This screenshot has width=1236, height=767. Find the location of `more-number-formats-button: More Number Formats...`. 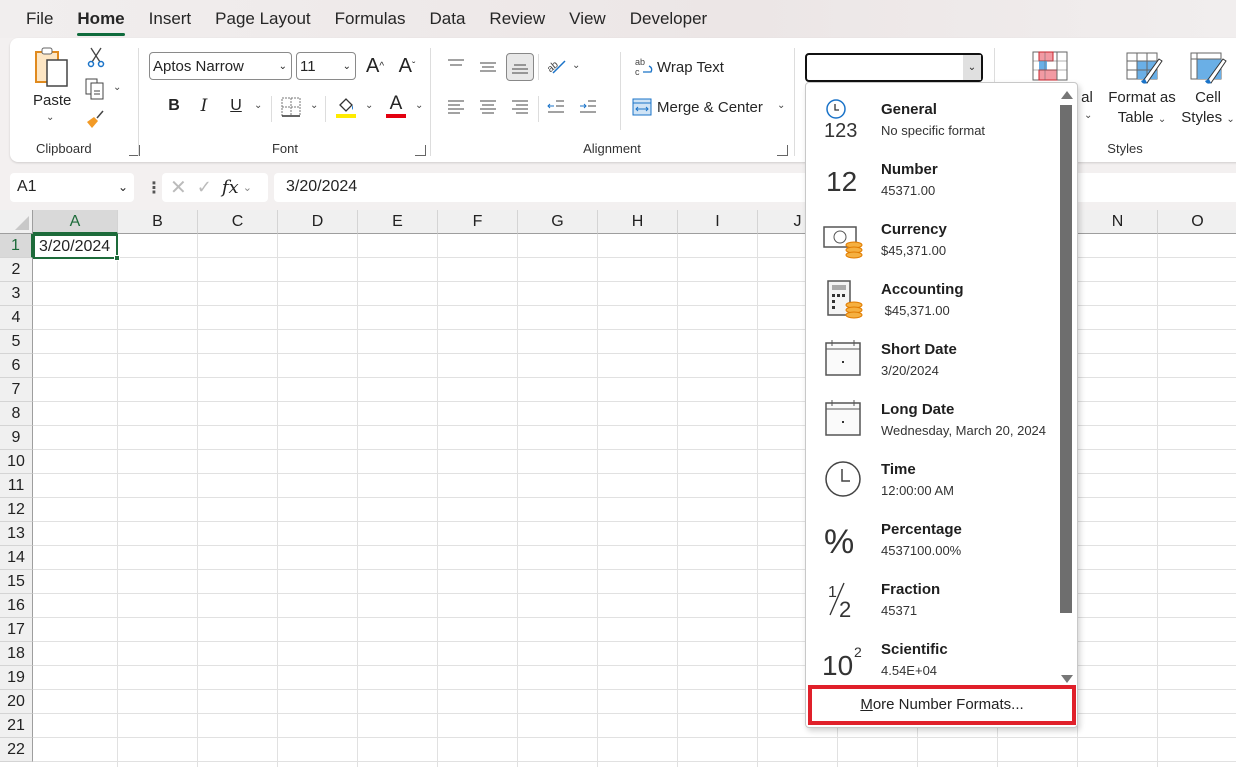

more-number-formats-button: More Number Formats... is located at coordinates (942, 705).